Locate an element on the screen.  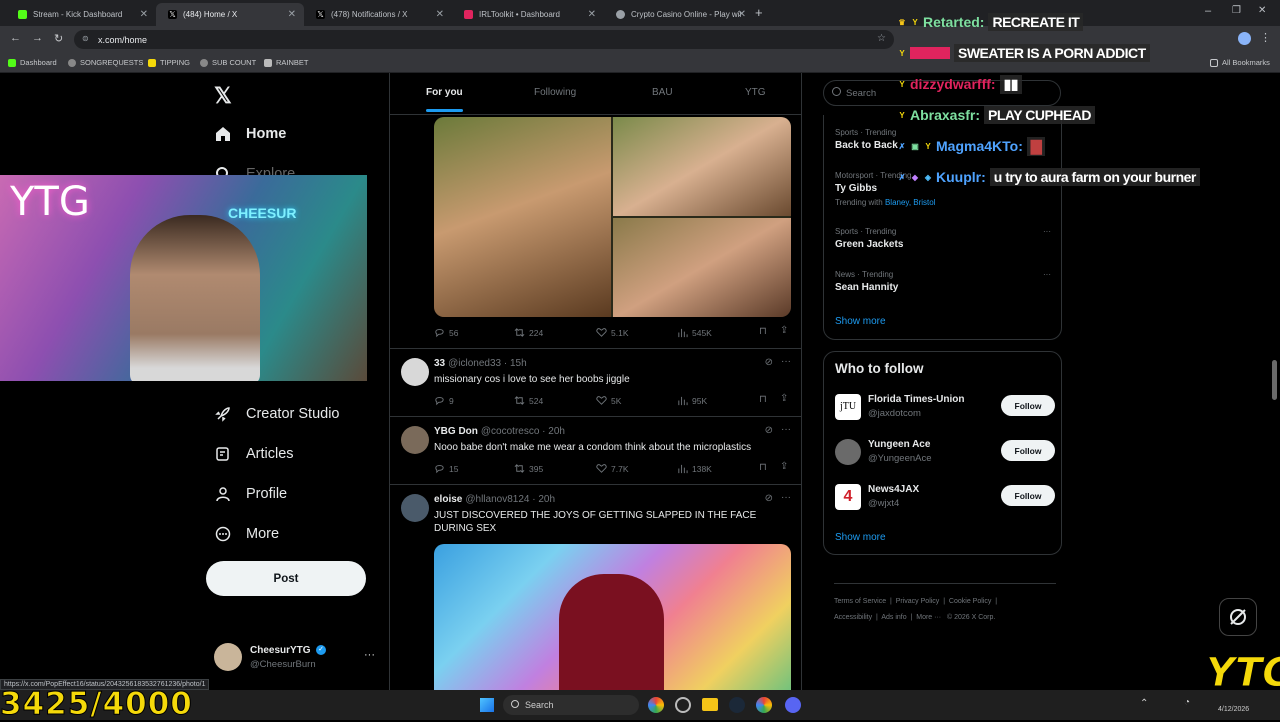
footer-link: Ads info is located at coordinates (893, 617).